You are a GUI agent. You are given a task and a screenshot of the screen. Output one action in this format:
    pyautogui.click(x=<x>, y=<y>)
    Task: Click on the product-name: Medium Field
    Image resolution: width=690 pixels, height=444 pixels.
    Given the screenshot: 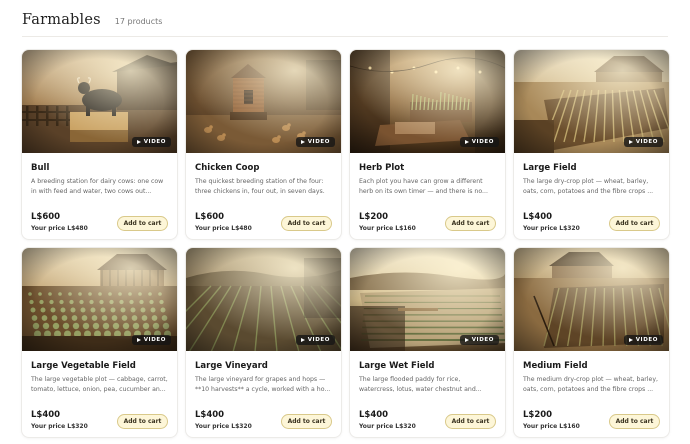 What is the action you would take?
    pyautogui.click(x=555, y=366)
    